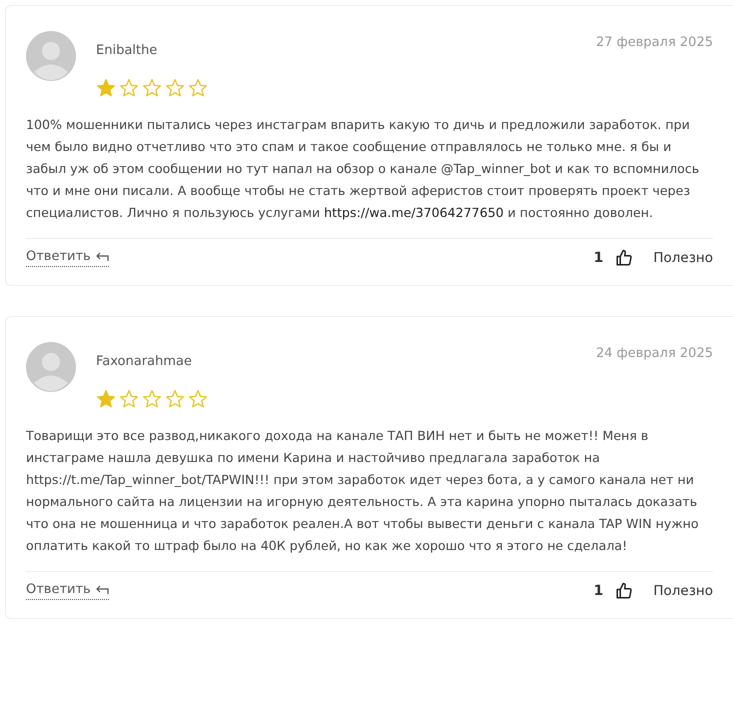  Describe the element at coordinates (363, 169) in the screenshot. I see `review-text: 100% мошенники пытались через инстаграм впарить какую то дичь и предложили заработок. при чем было видно отчетливо что это спам и такое сообщение отправлялось не только мне. я бы и забыл уж об этом сообщении но тут напал на обзор о канале @Tap_winner_bot и как то вспомнилось что и мне они писали. А вообще чтобы не стать жертвой аферистов стоит проверять проект через специалистов. Лично я пользуюсь услугами https://wa.me/37064277650 и постоянно доволен.` at that location.